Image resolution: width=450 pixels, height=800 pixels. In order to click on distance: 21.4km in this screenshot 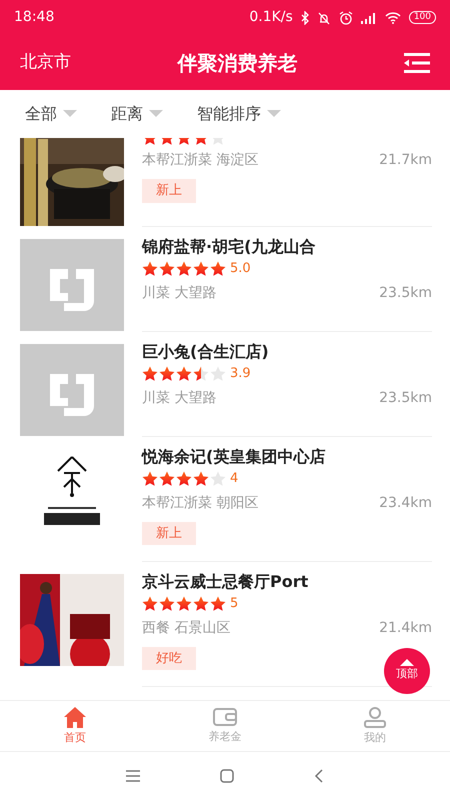, I will do `click(405, 628)`.